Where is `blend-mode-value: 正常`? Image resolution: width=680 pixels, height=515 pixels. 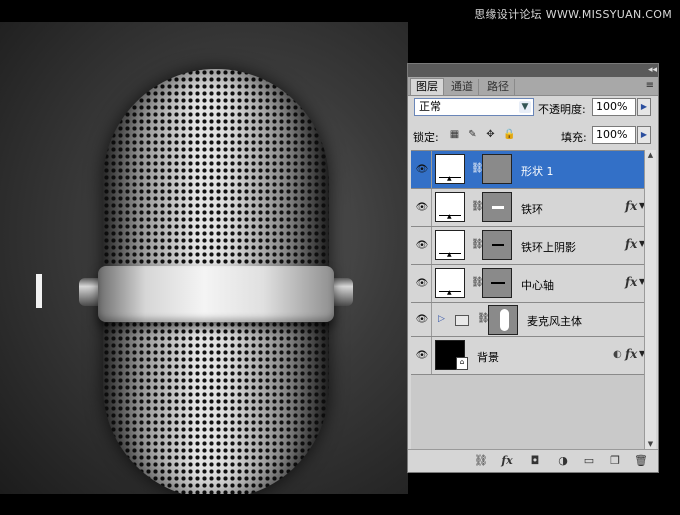 blend-mode-value: 正常 is located at coordinates (430, 106).